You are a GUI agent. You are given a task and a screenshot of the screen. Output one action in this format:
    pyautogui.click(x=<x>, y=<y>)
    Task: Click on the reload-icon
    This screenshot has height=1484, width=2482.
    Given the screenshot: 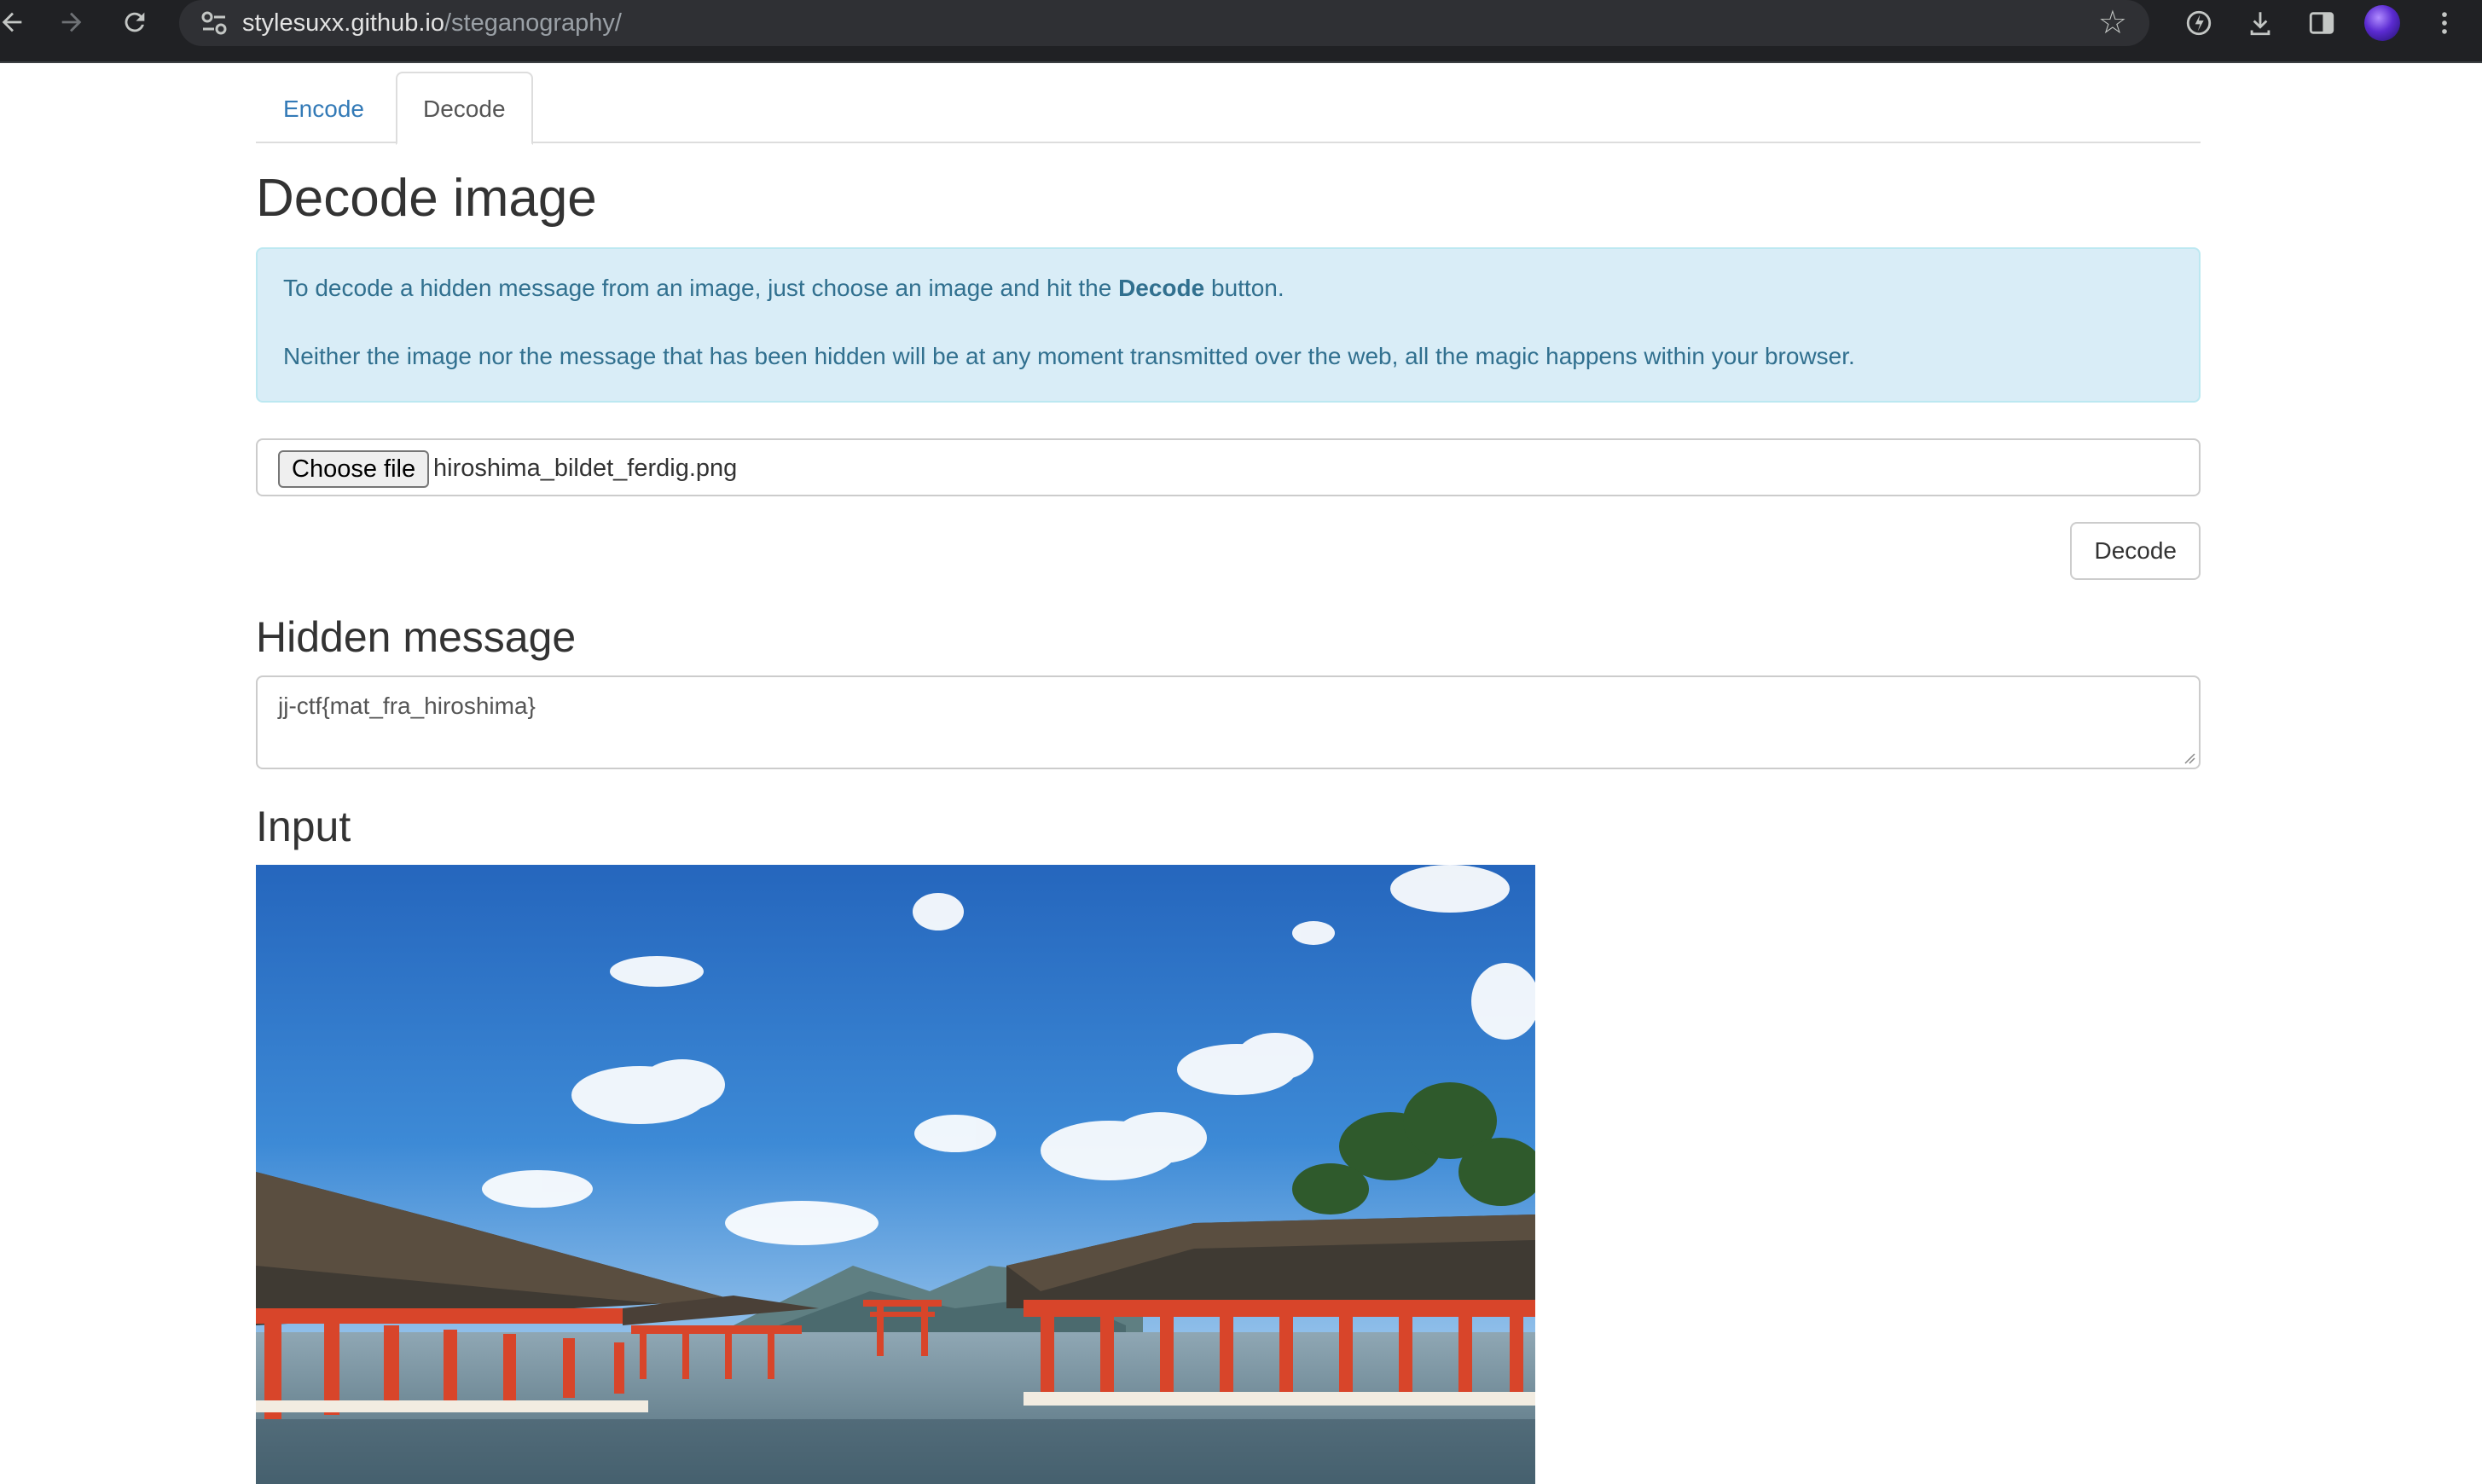 What is the action you would take?
    pyautogui.click(x=135, y=22)
    